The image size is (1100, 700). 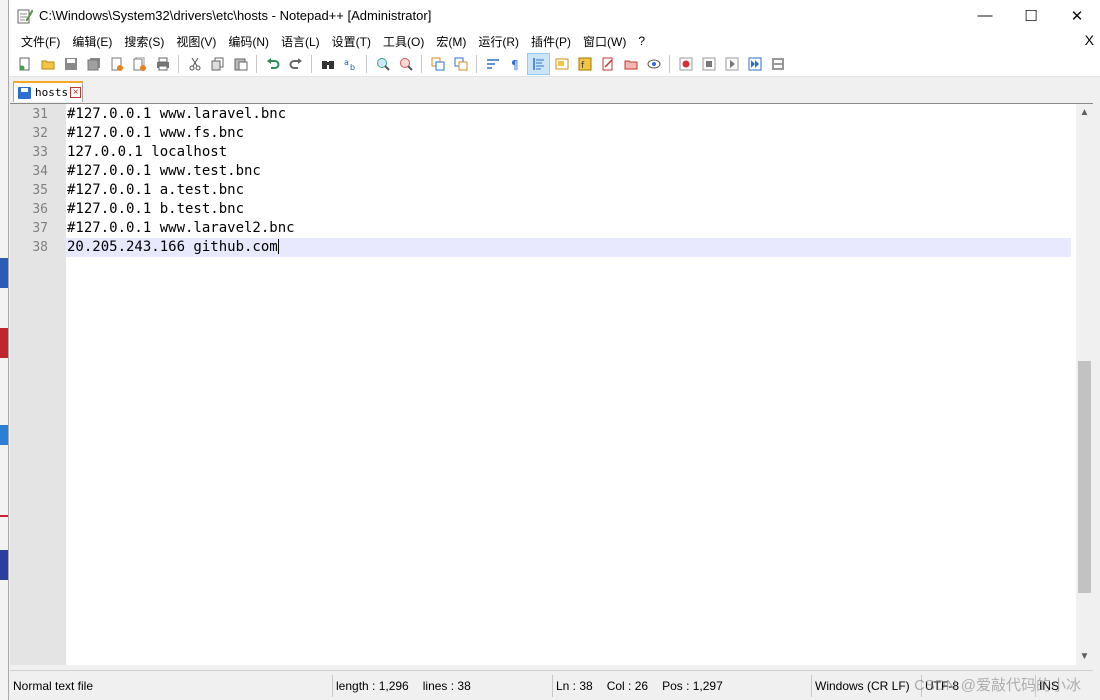 I want to click on copy-icon, so click(x=217, y=64).